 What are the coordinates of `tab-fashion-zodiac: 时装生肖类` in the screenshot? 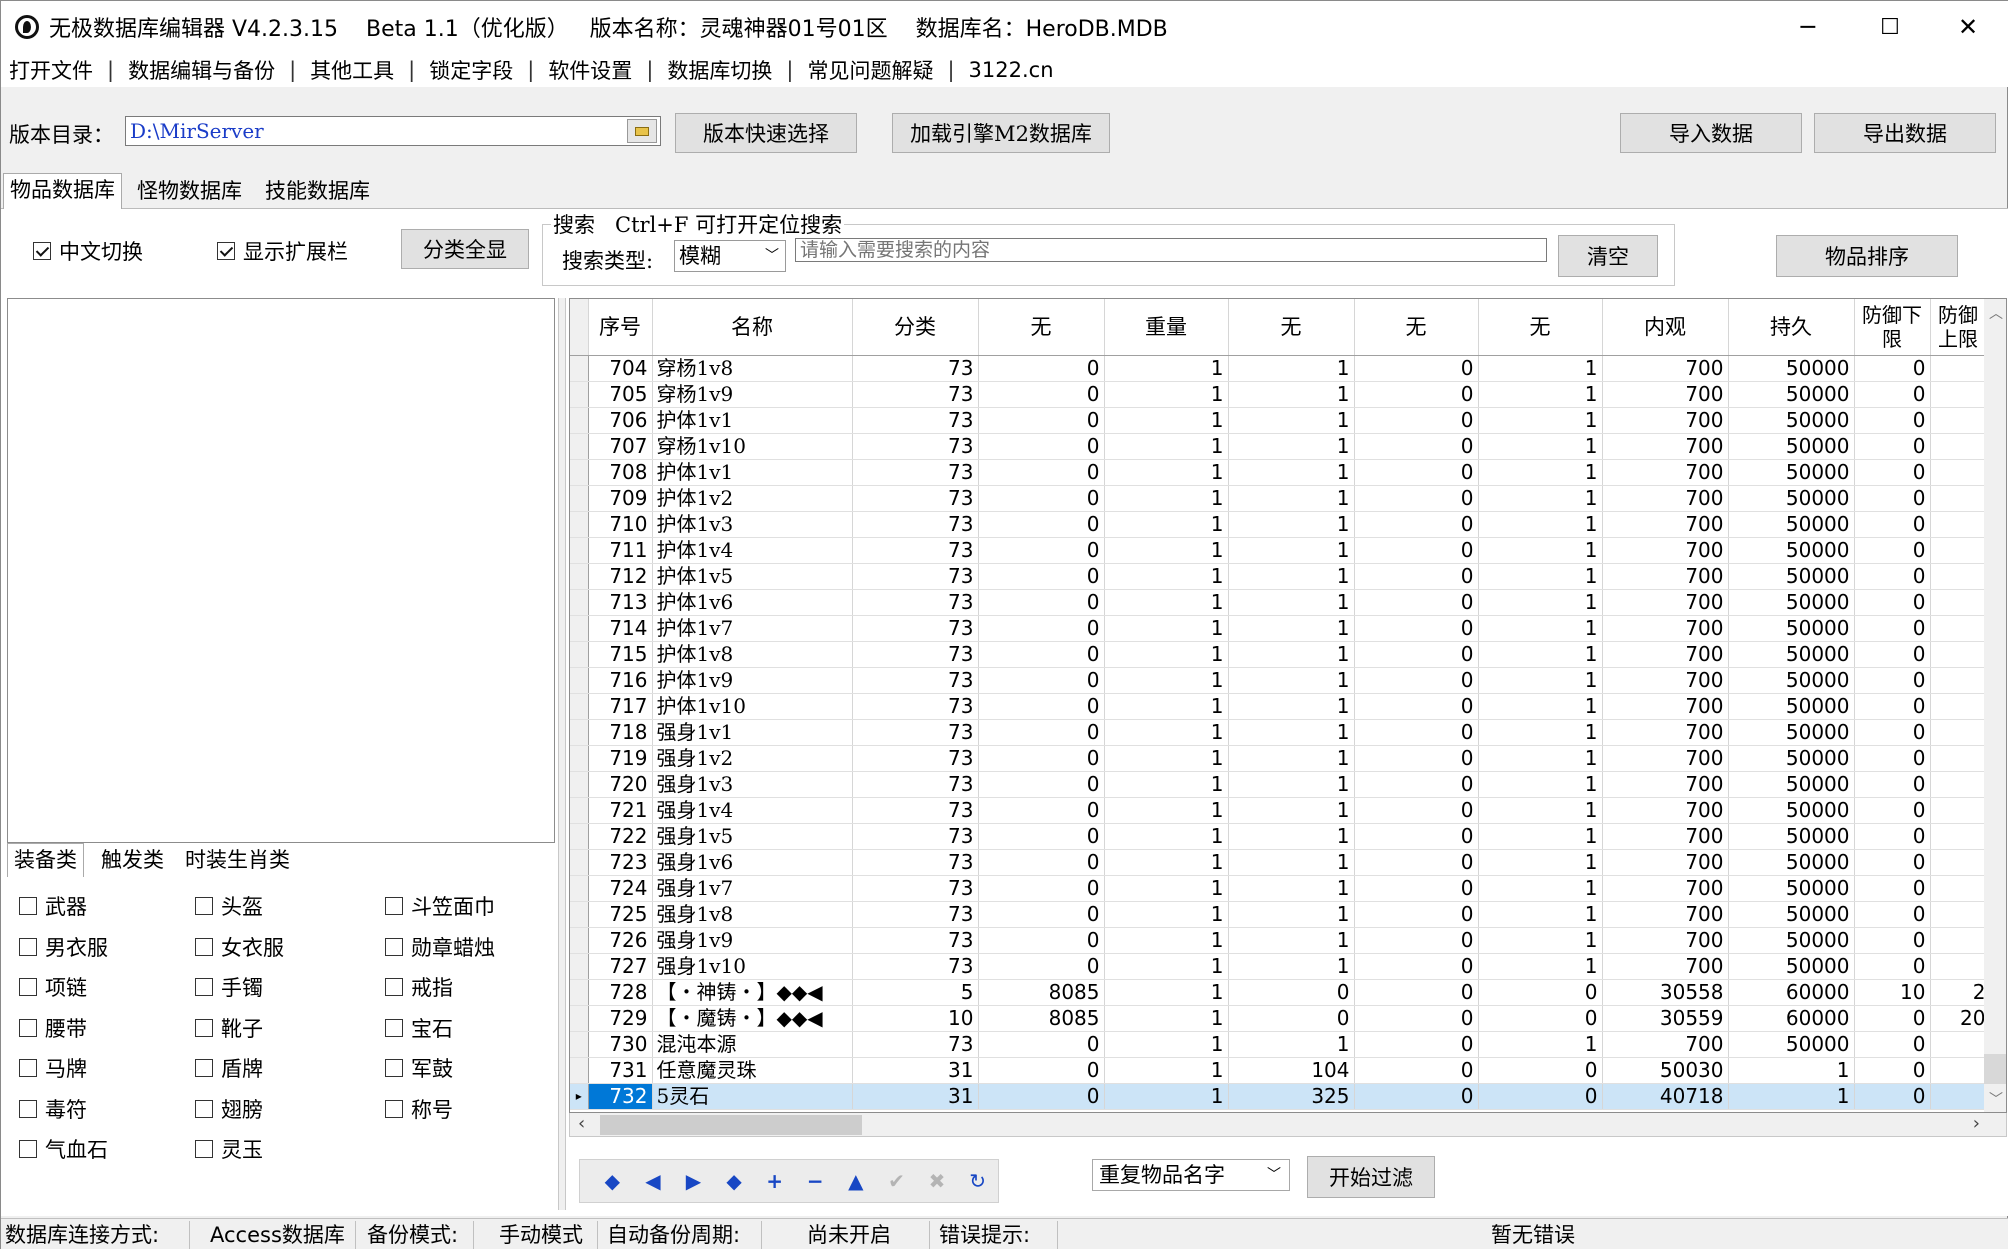 It's located at (237, 860).